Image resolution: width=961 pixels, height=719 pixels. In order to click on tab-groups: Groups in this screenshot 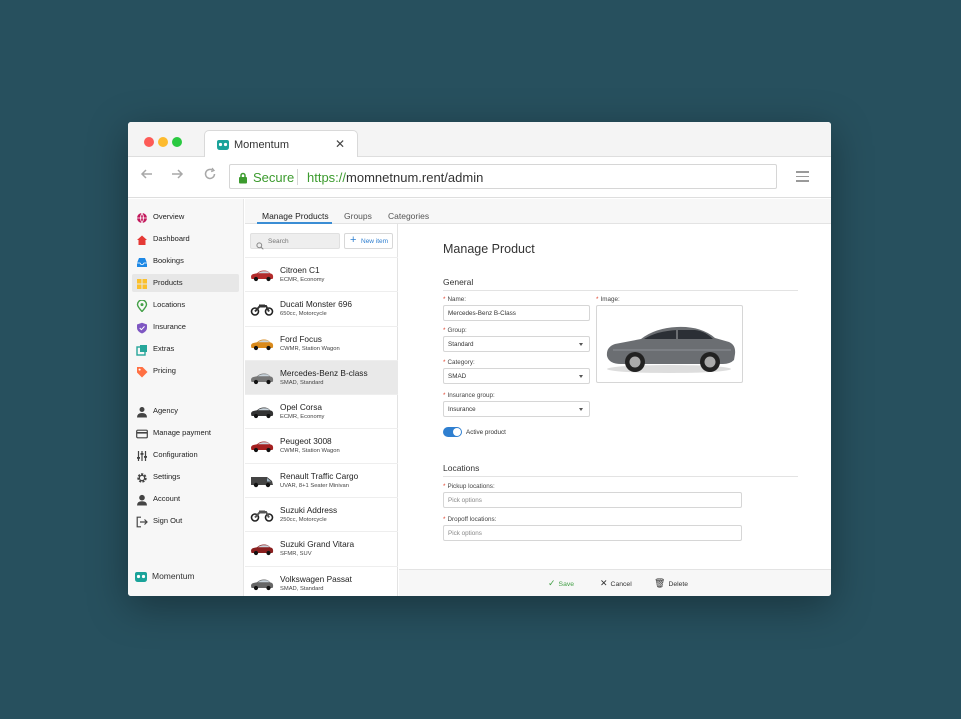, I will do `click(358, 216)`.